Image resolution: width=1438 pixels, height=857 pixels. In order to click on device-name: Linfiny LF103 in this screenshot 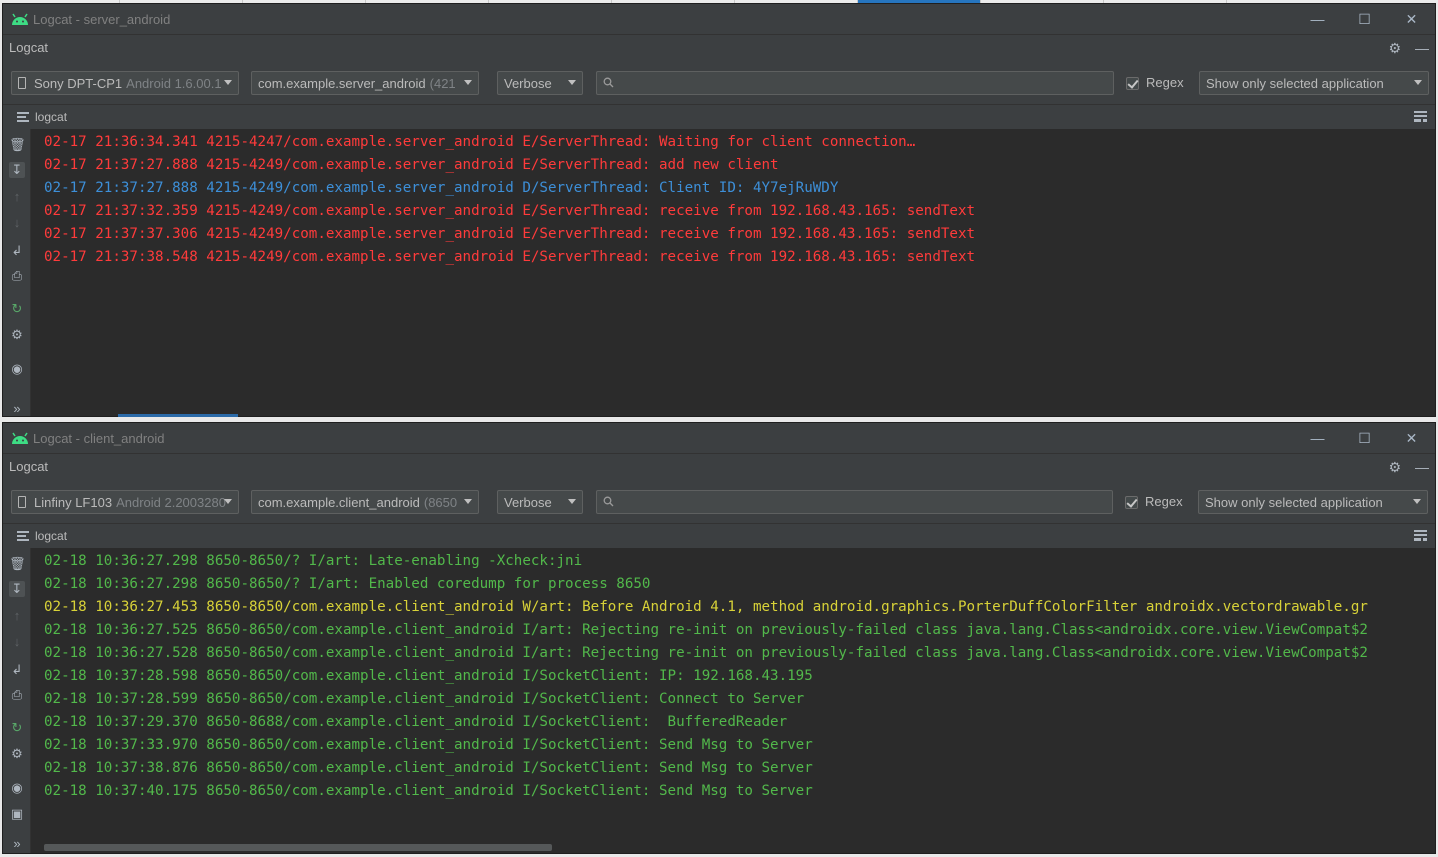, I will do `click(73, 502)`.